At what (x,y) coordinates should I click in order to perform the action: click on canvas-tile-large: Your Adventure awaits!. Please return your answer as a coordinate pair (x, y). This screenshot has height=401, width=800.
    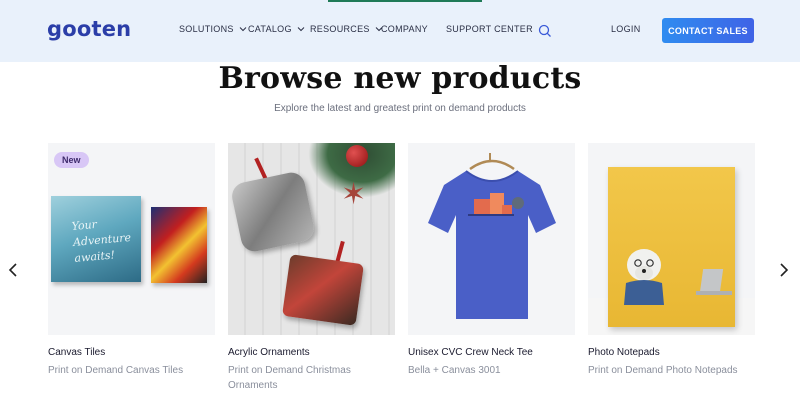
    Looking at the image, I should click on (96, 239).